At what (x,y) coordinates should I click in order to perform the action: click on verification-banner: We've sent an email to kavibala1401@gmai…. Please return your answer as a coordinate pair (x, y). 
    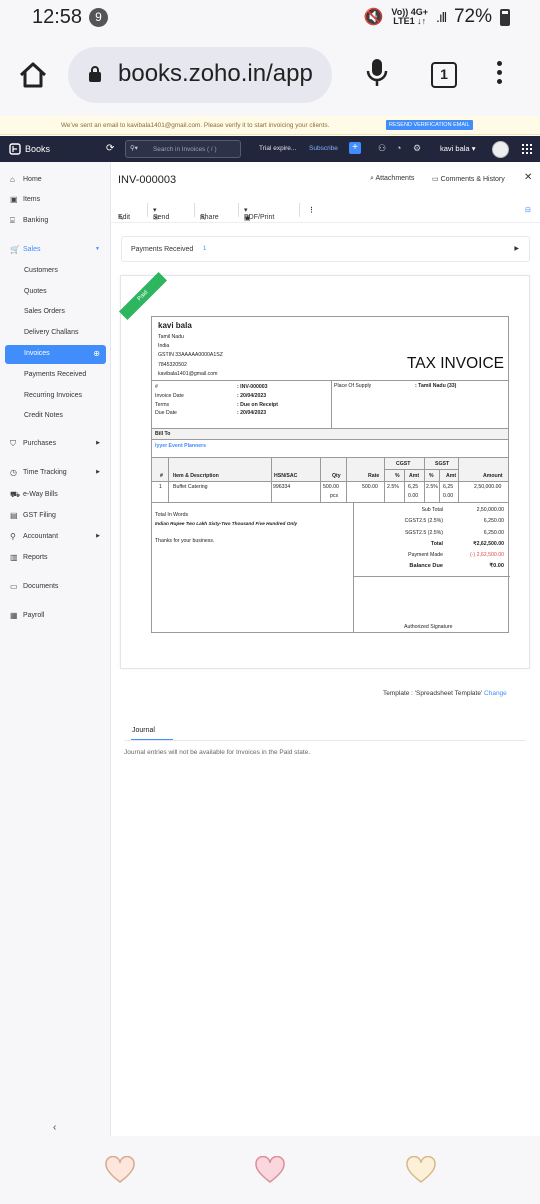
    Looking at the image, I should click on (270, 125).